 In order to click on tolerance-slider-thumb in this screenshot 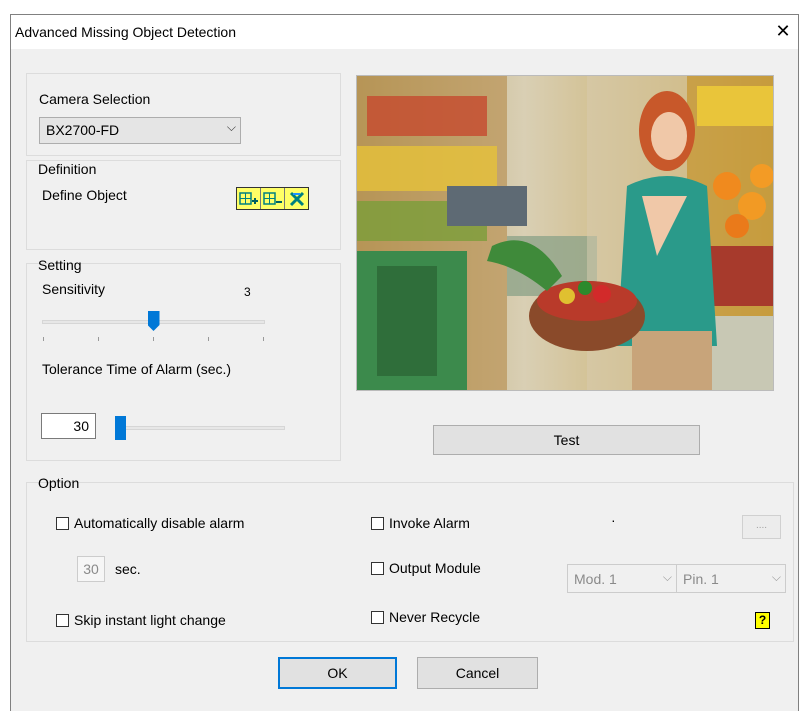, I will do `click(120, 428)`.